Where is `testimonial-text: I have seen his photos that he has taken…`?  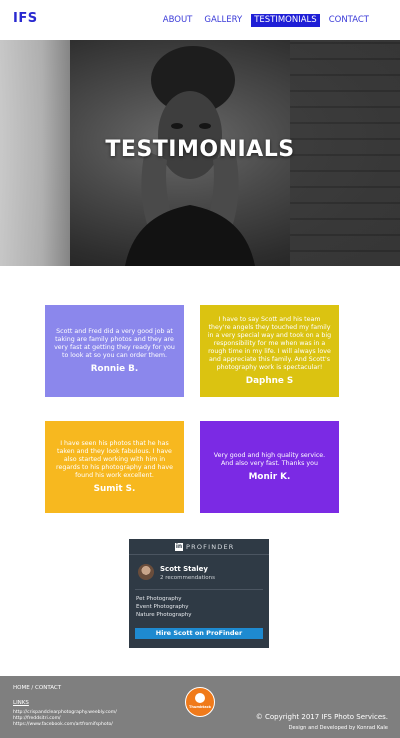 testimonial-text: I have seen his photos that he has taken… is located at coordinates (114, 459).